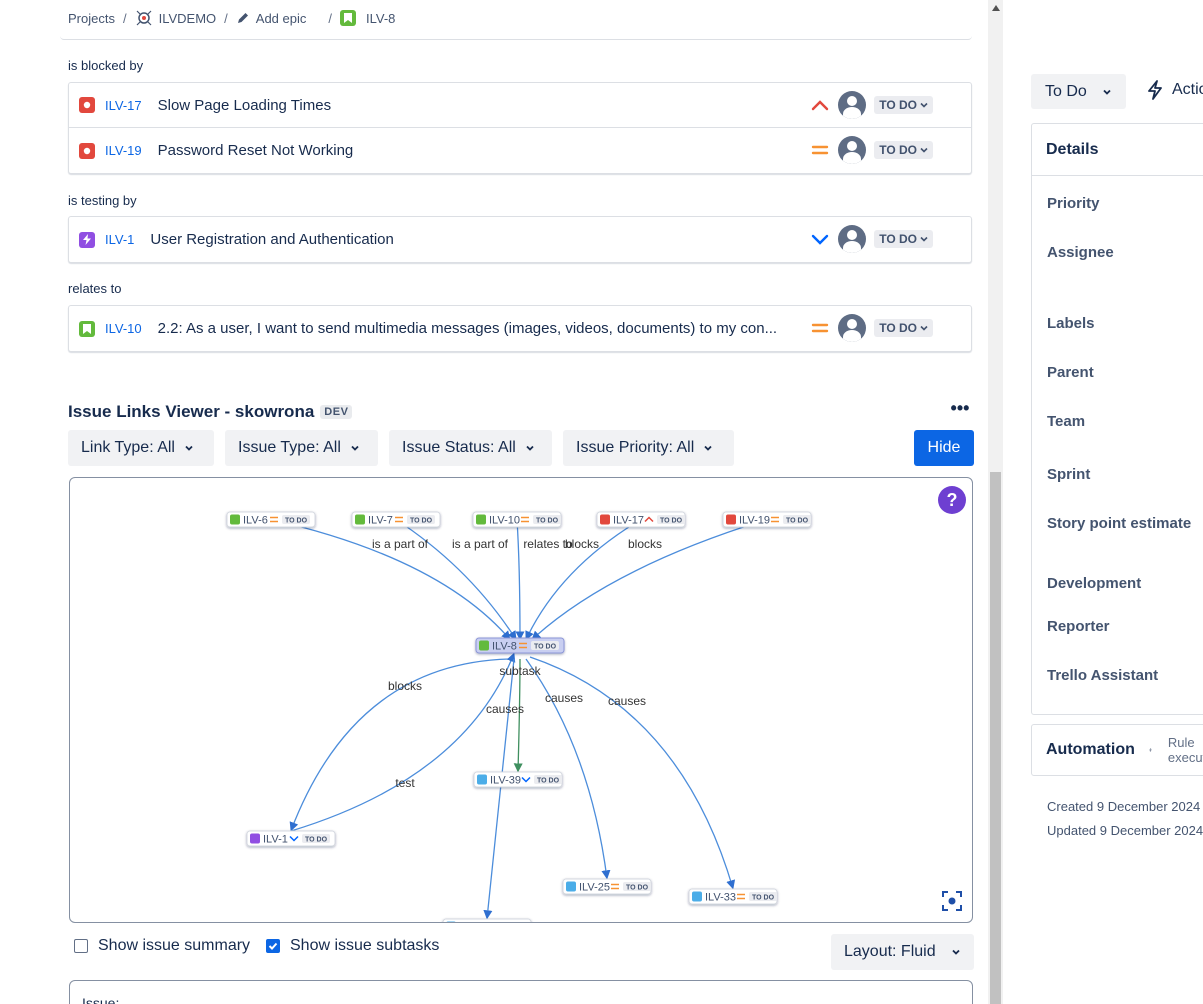 Image resolution: width=1203 pixels, height=1004 pixels. What do you see at coordinates (301, 448) in the screenshot?
I see `issue-type-filter: Issue Type: All` at bounding box center [301, 448].